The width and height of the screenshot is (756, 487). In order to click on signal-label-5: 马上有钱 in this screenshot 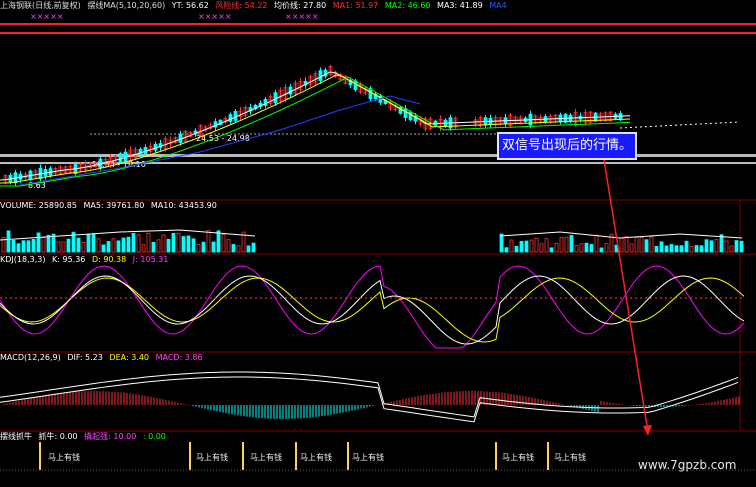, I will do `click(368, 457)`.